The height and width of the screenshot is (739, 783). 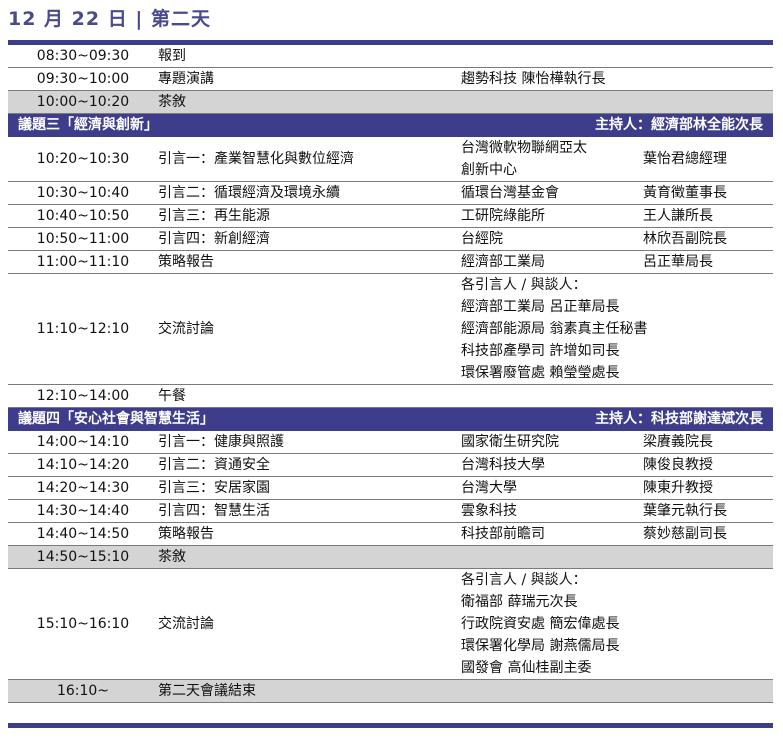 What do you see at coordinates (83, 56) in the screenshot?
I see `time-cell: 08:30~09:30` at bounding box center [83, 56].